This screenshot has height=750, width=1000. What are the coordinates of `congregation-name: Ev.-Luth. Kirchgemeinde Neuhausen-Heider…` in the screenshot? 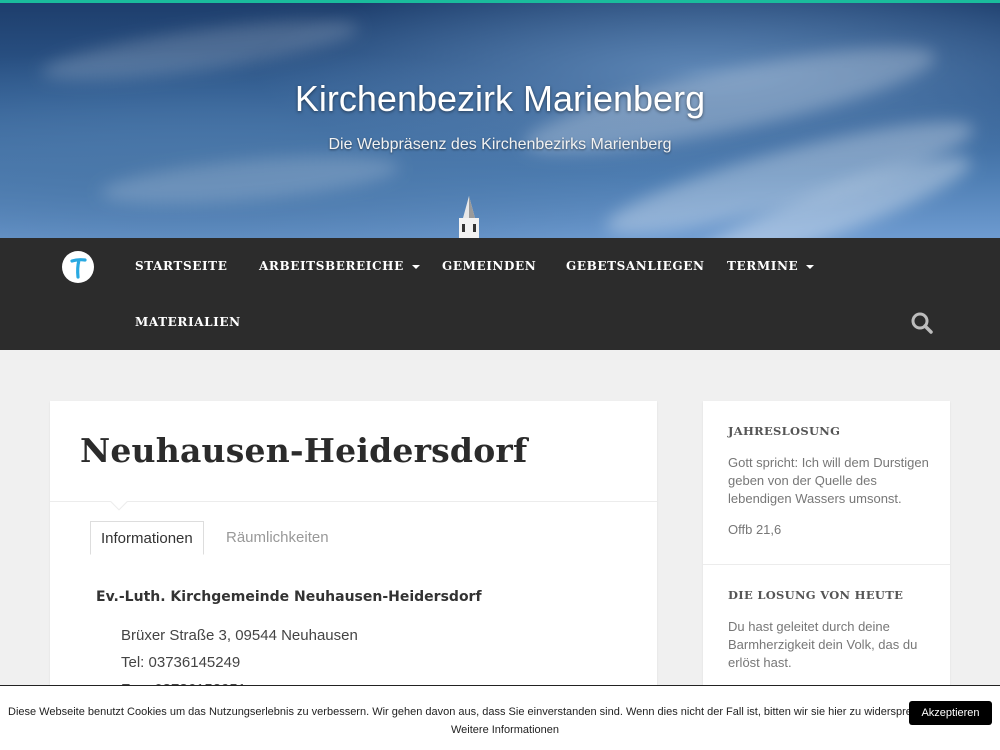 It's located at (289, 597).